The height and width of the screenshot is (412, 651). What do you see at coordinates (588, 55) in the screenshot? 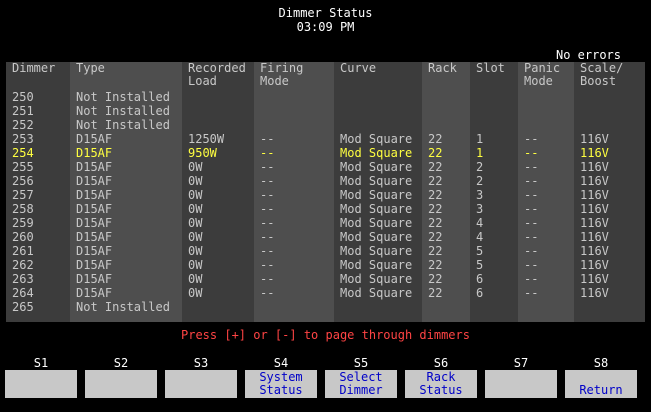
I see `error-status: No errors` at bounding box center [588, 55].